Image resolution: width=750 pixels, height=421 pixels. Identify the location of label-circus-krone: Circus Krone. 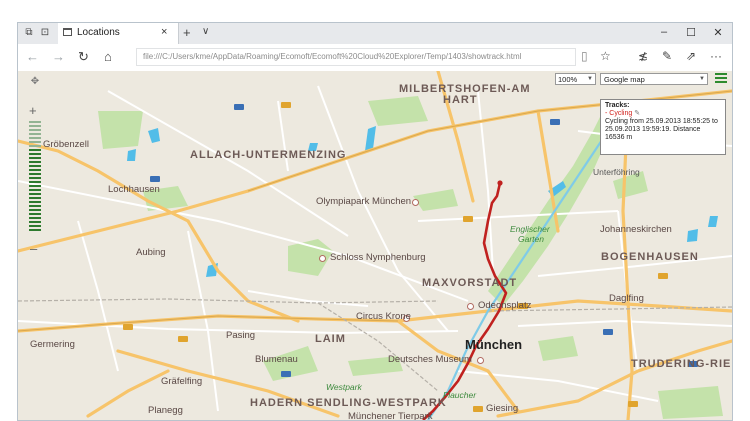
(383, 316).